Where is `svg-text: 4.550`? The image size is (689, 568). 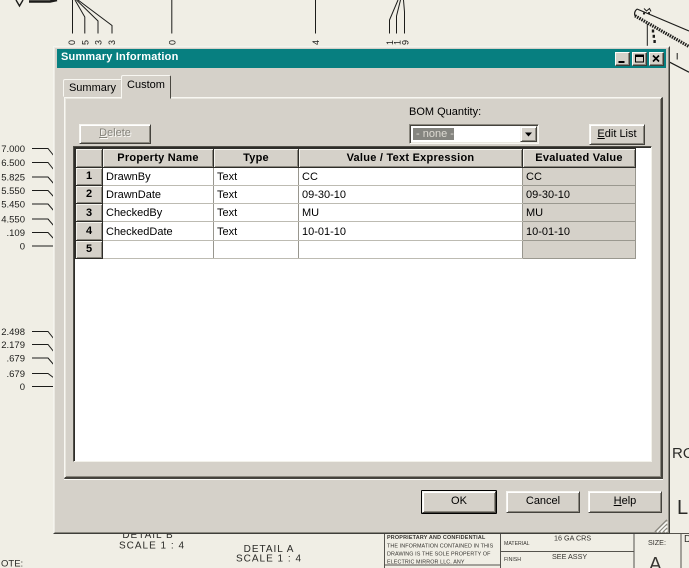
svg-text: 4.550 is located at coordinates (13, 220).